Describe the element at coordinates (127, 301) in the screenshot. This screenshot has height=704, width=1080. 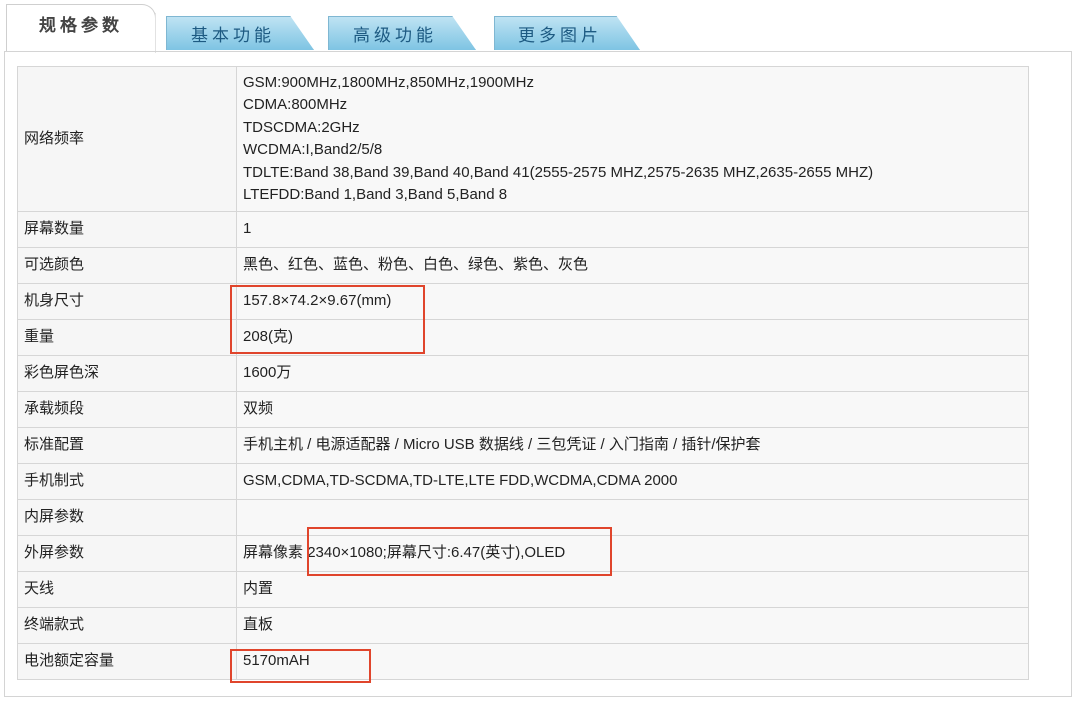
I see `spec-label-dimensions: 机身尺寸` at that location.